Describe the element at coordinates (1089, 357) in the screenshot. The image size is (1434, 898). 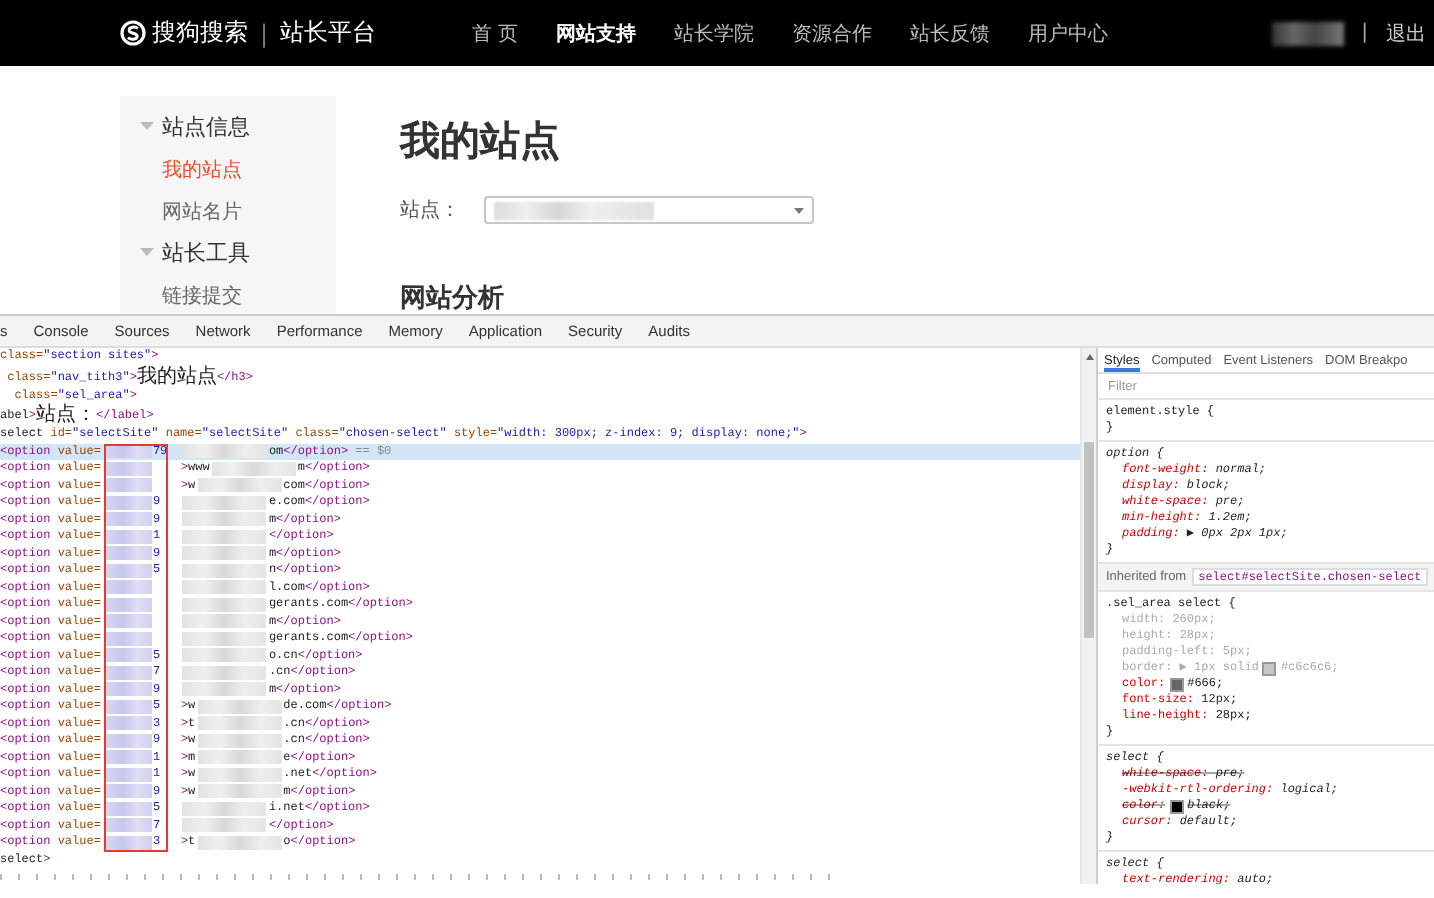
I see `arrow-up-icon` at that location.